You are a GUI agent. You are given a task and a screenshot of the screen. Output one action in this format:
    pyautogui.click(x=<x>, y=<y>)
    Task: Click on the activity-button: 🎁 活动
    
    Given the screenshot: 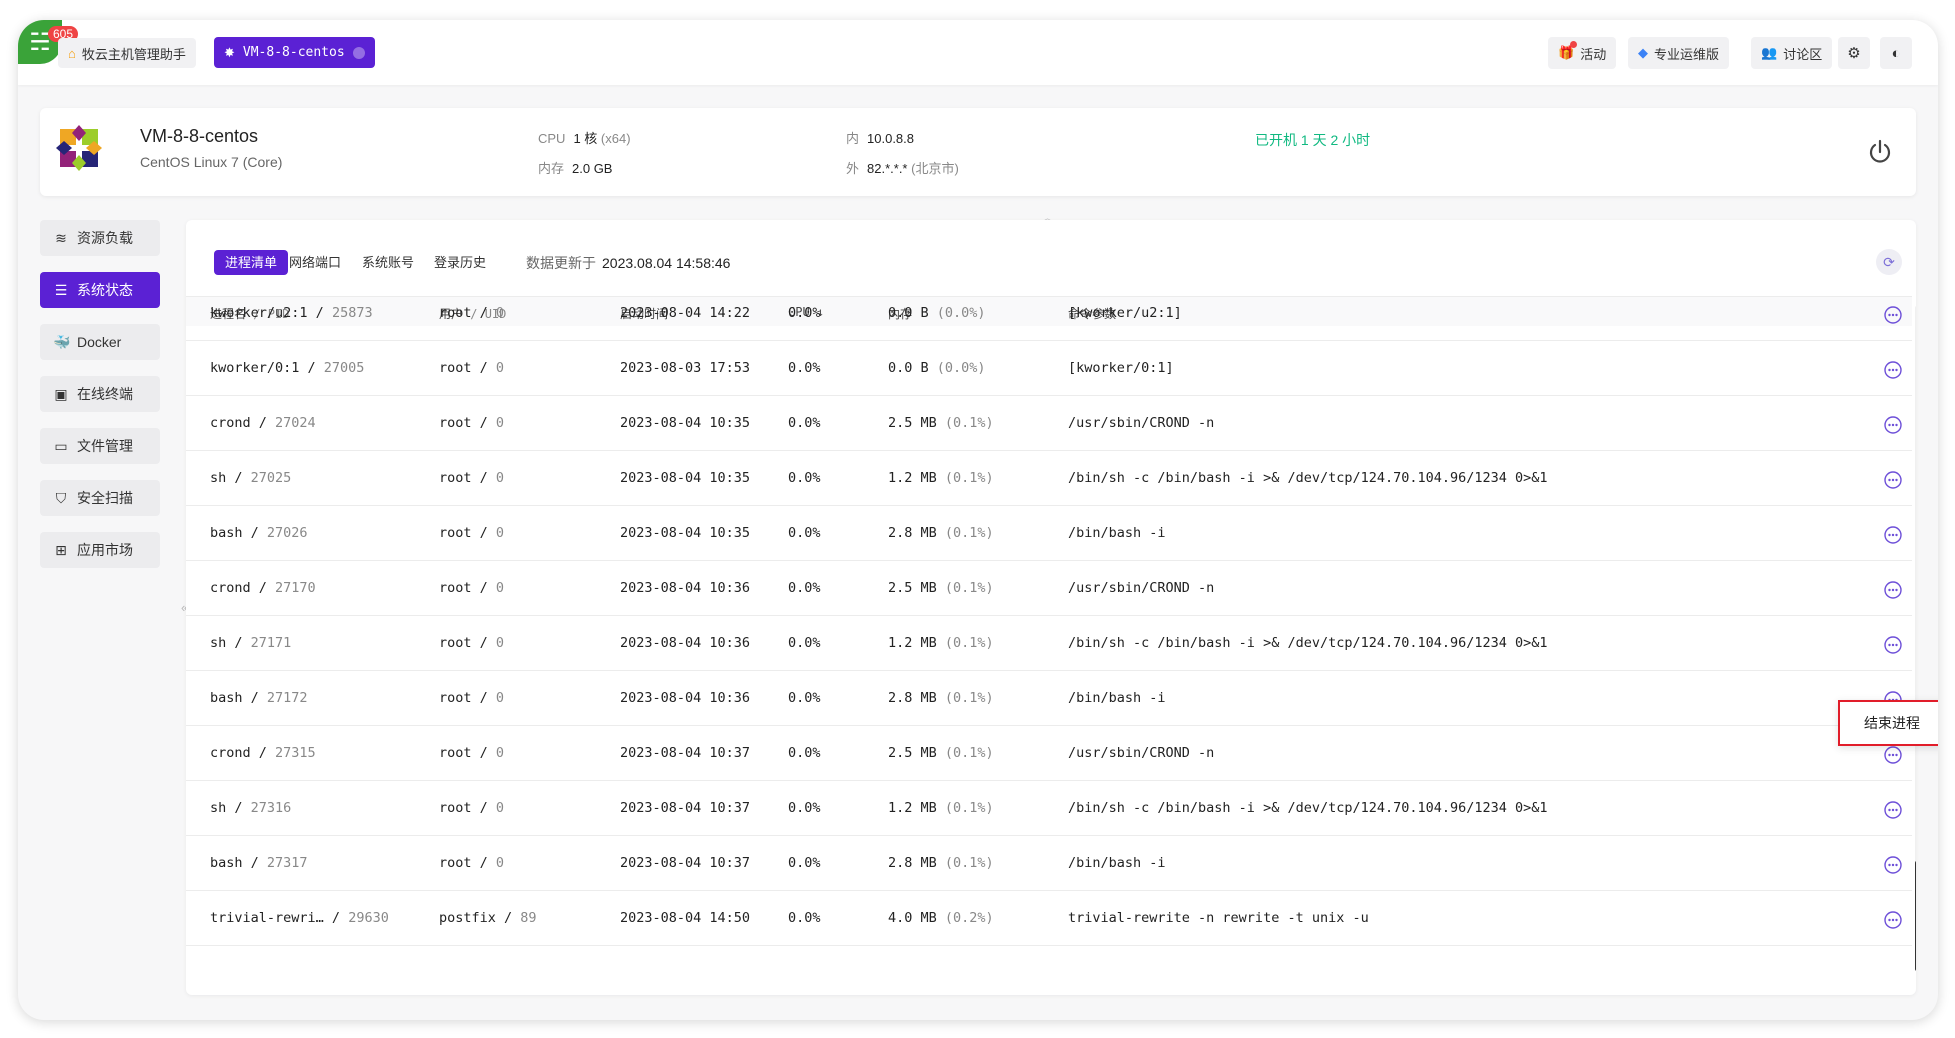 What is the action you would take?
    pyautogui.click(x=1582, y=53)
    